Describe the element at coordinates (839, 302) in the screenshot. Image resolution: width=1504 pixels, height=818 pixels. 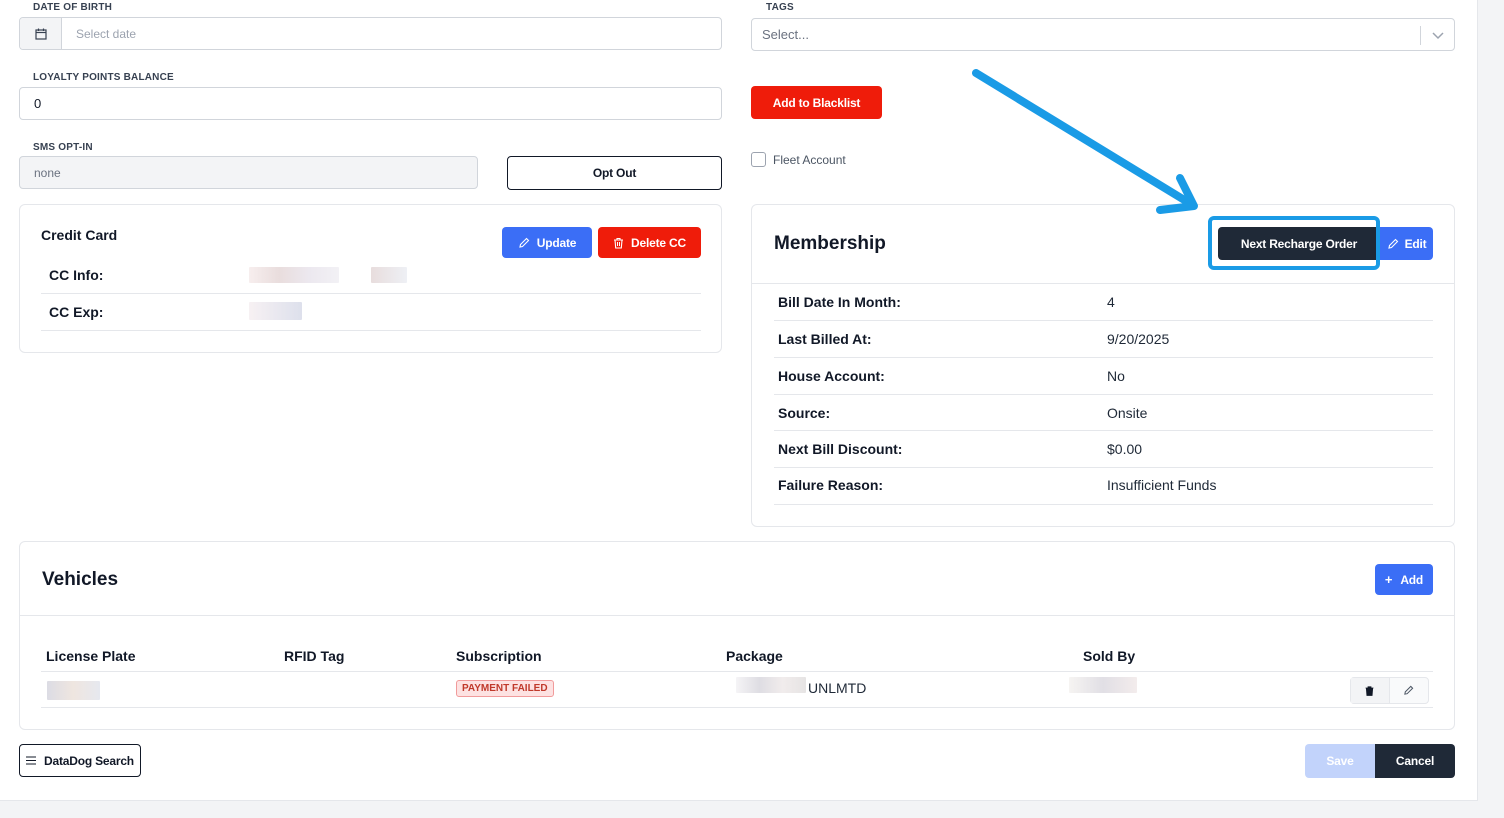
I see `bill-date-label: Bill Date In Month:` at that location.